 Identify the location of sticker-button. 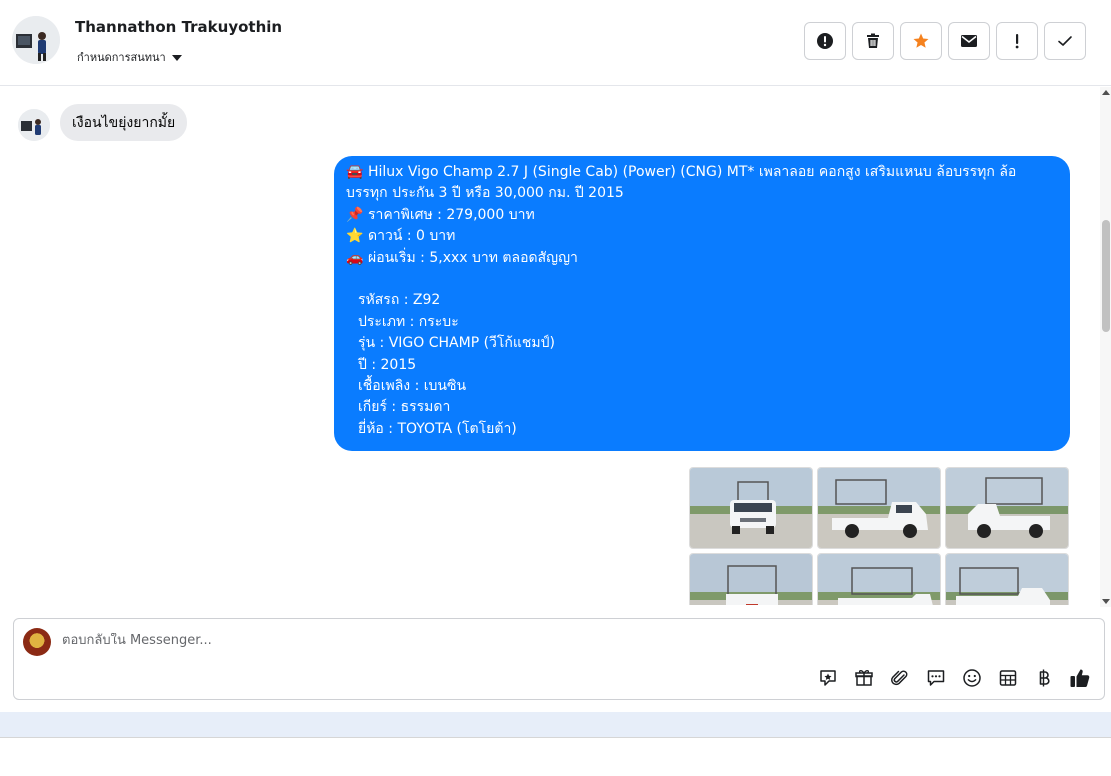
(828, 678).